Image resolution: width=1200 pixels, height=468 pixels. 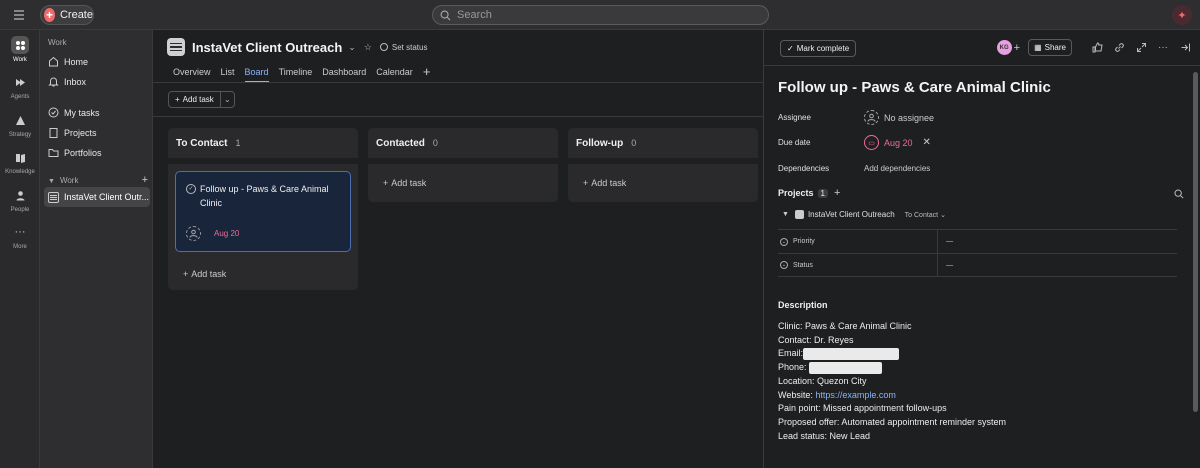 I want to click on custom-fields-grid: ⌄ Priority — ⌄ Status —, so click(x=977, y=253).